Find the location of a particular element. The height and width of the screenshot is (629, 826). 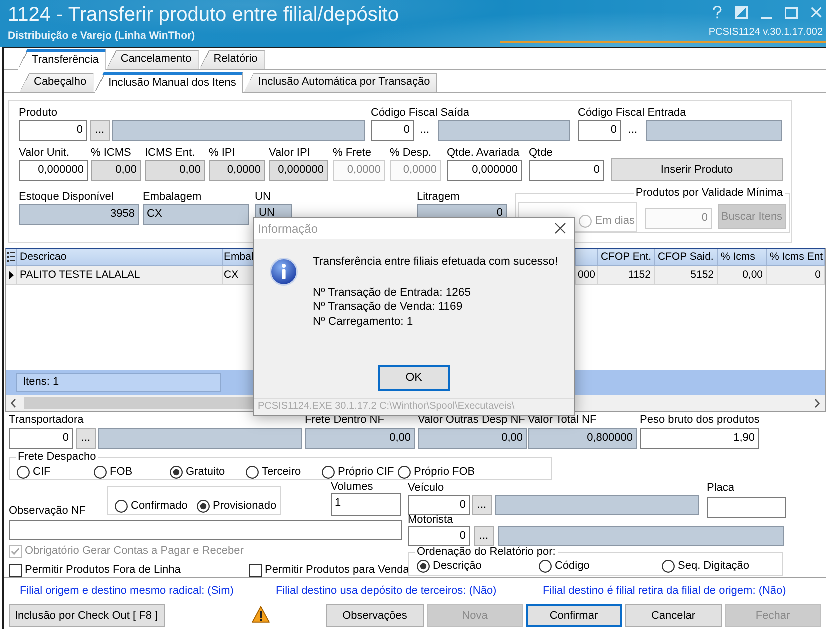

field-label: Qtde is located at coordinates (541, 153).